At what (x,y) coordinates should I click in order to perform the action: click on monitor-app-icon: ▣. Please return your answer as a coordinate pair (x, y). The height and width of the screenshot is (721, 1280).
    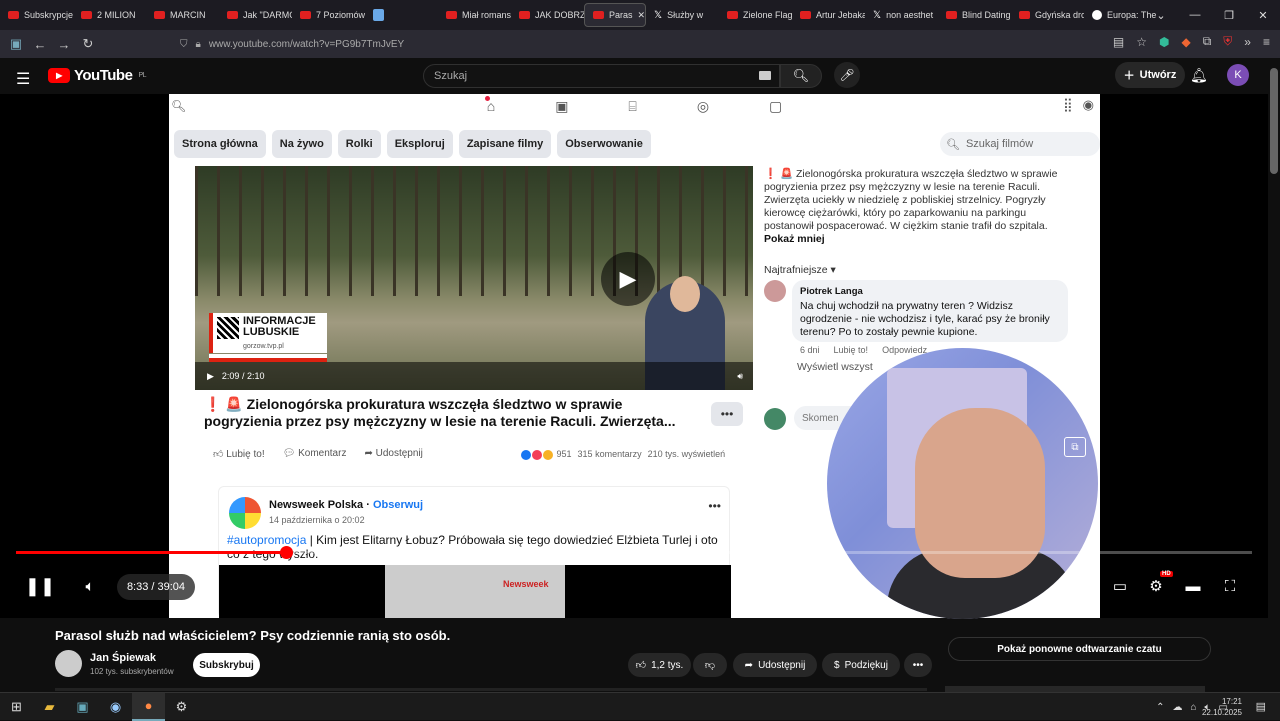
    Looking at the image, I should click on (82, 707).